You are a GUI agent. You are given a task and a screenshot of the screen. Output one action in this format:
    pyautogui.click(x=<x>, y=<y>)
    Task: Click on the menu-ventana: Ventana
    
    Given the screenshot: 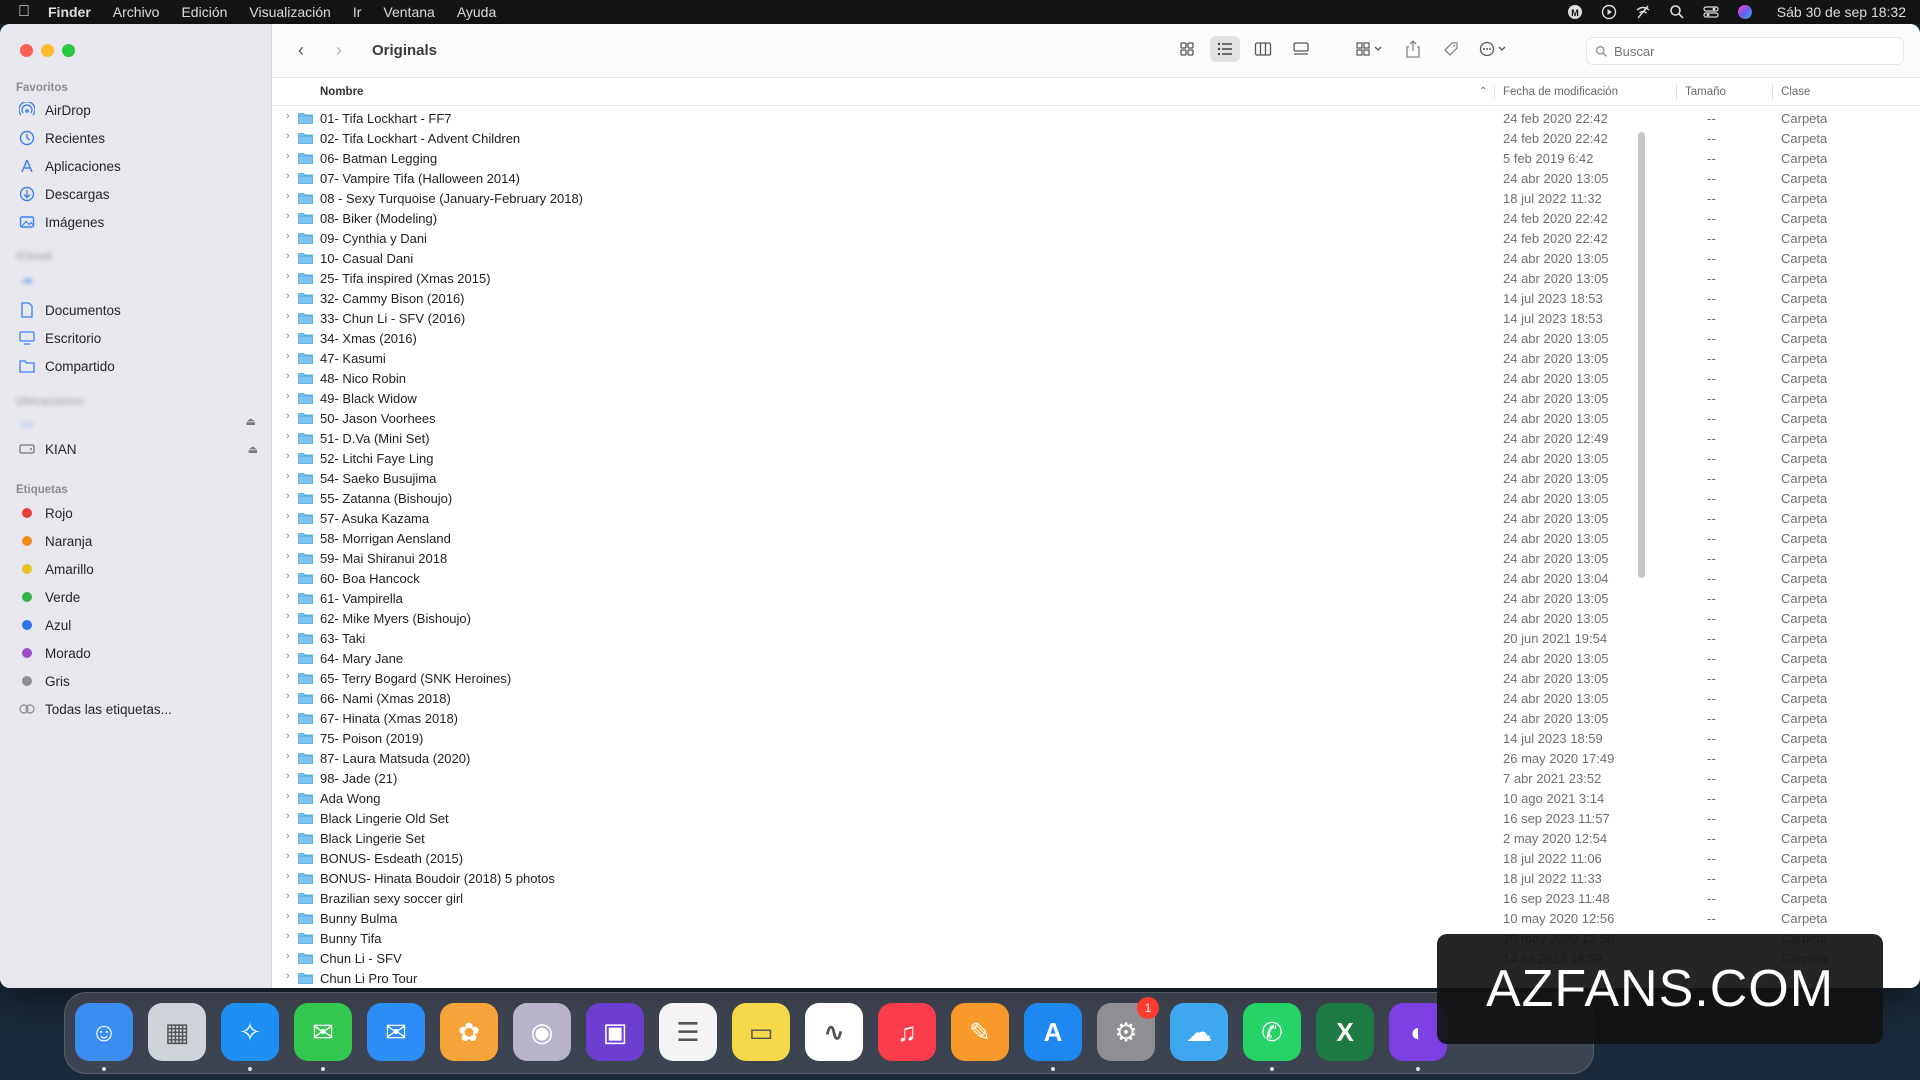 What is the action you would take?
    pyautogui.click(x=408, y=12)
    